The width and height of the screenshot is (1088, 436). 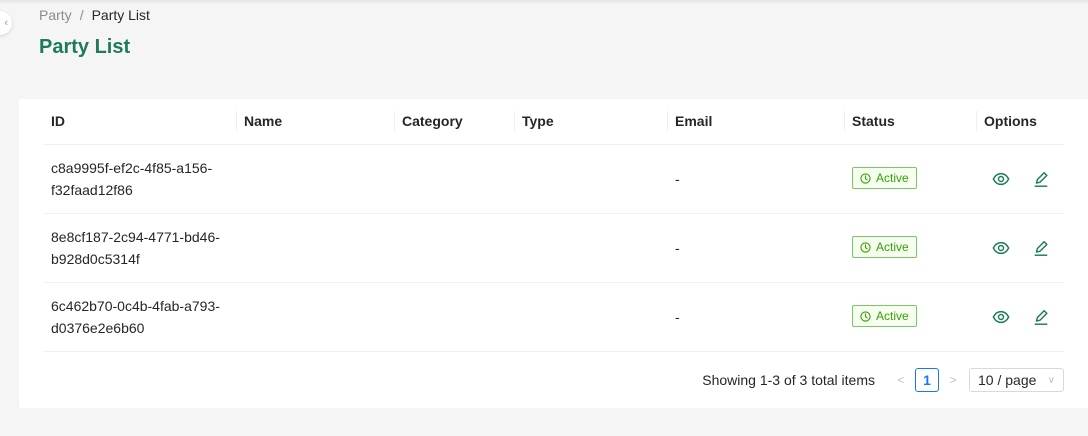 What do you see at coordinates (544, 2) in the screenshot?
I see `header-shadow` at bounding box center [544, 2].